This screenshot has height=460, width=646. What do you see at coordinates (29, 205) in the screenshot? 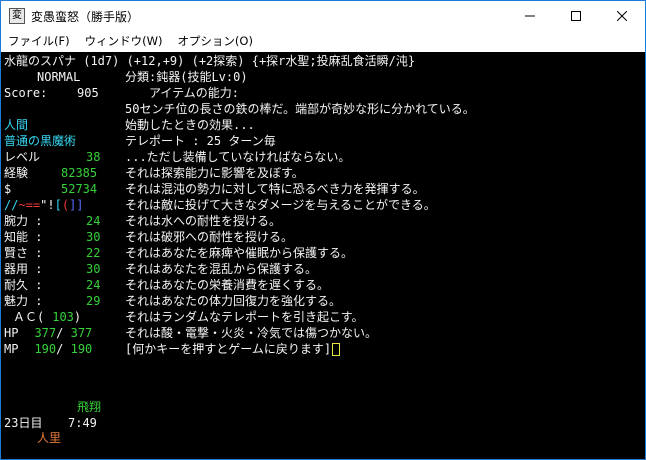
I see `equip-rings: ~==` at bounding box center [29, 205].